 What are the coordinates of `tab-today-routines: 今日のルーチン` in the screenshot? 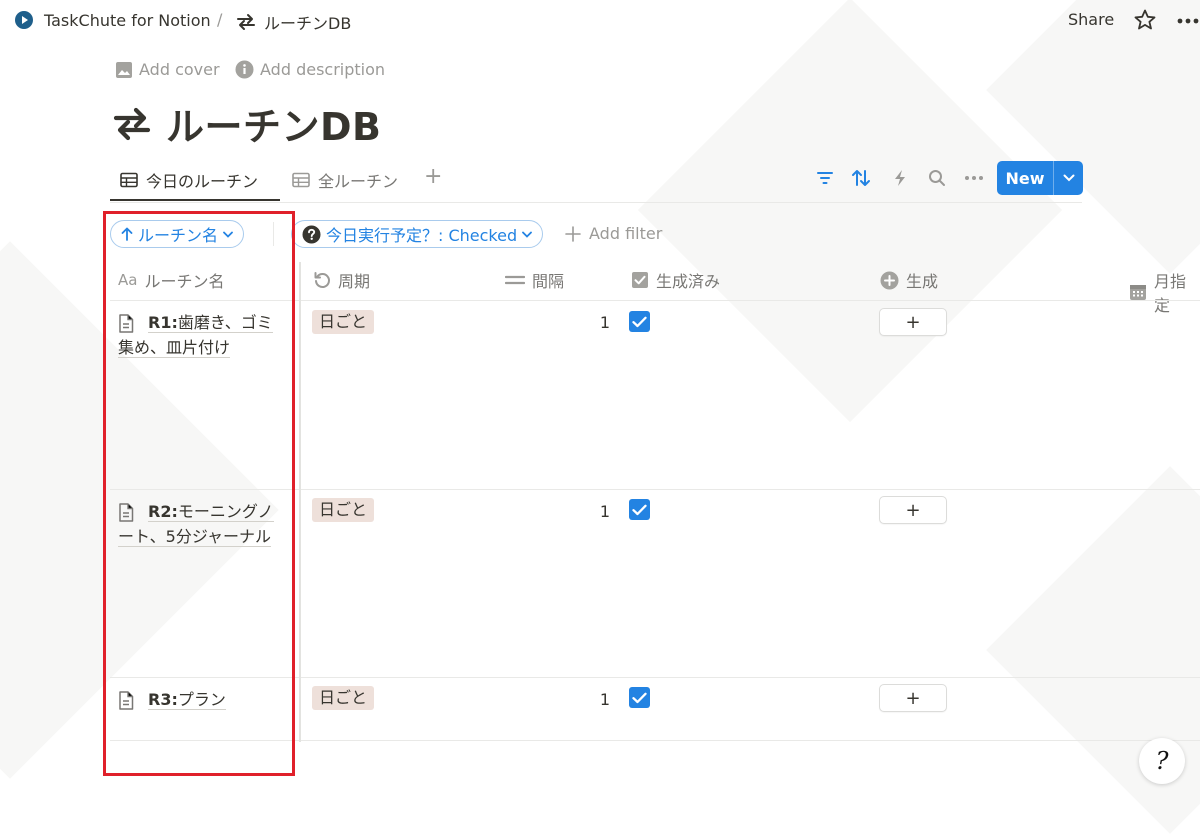 It's located at (189, 180).